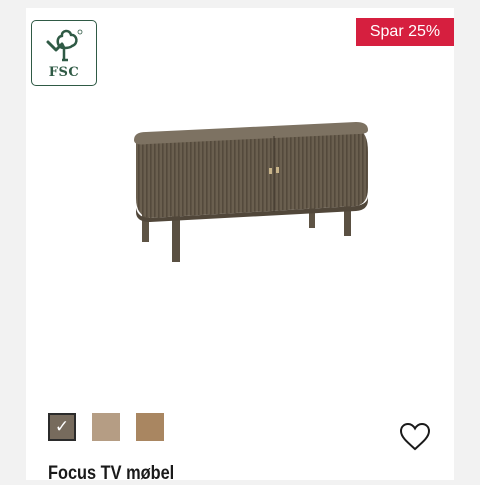 This screenshot has height=485, width=480. Describe the element at coordinates (64, 45) in the screenshot. I see `fsc-tree-icon` at that location.